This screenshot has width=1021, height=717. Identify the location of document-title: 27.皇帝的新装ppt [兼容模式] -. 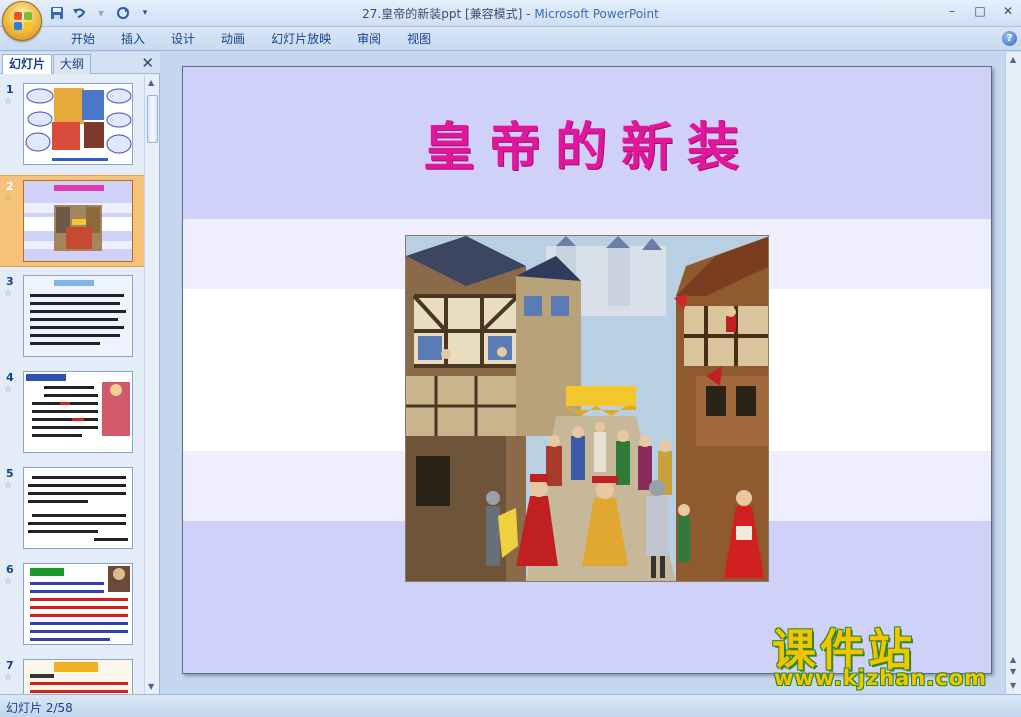
(448, 14).